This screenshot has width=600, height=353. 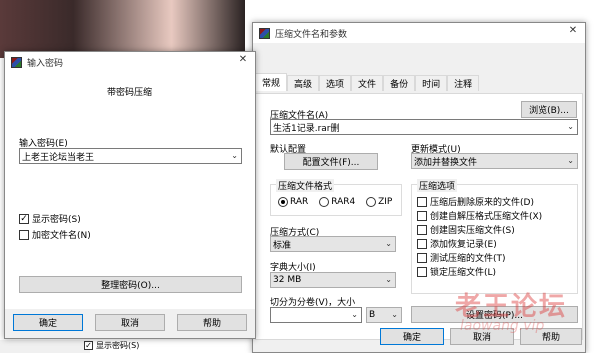 What do you see at coordinates (45, 346) in the screenshot?
I see `background-window-fragment` at bounding box center [45, 346].